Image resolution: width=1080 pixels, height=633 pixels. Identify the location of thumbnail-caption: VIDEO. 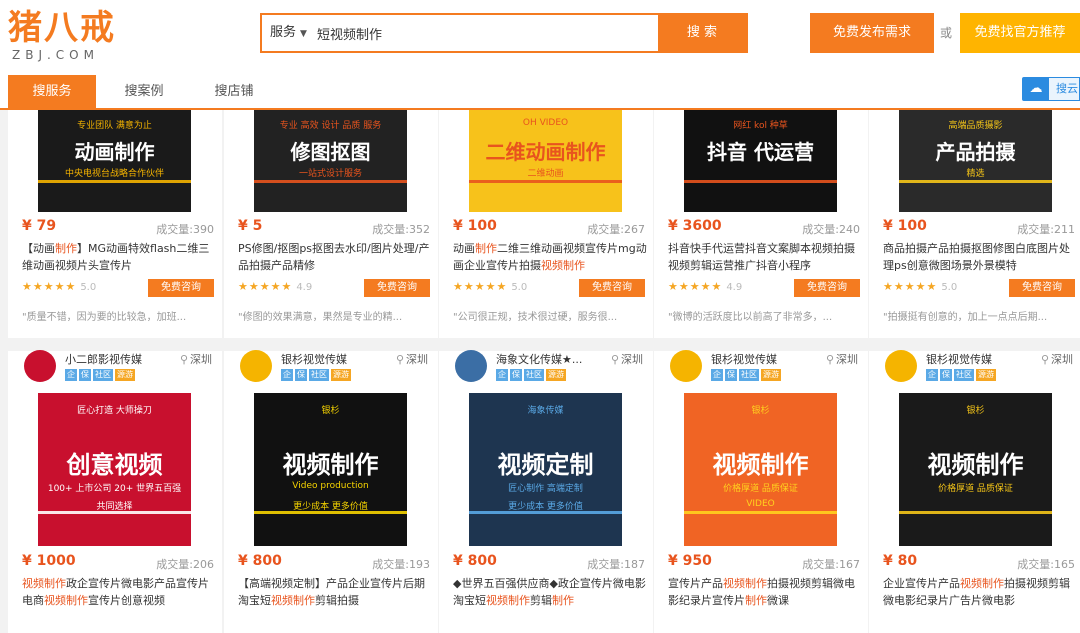
(760, 504).